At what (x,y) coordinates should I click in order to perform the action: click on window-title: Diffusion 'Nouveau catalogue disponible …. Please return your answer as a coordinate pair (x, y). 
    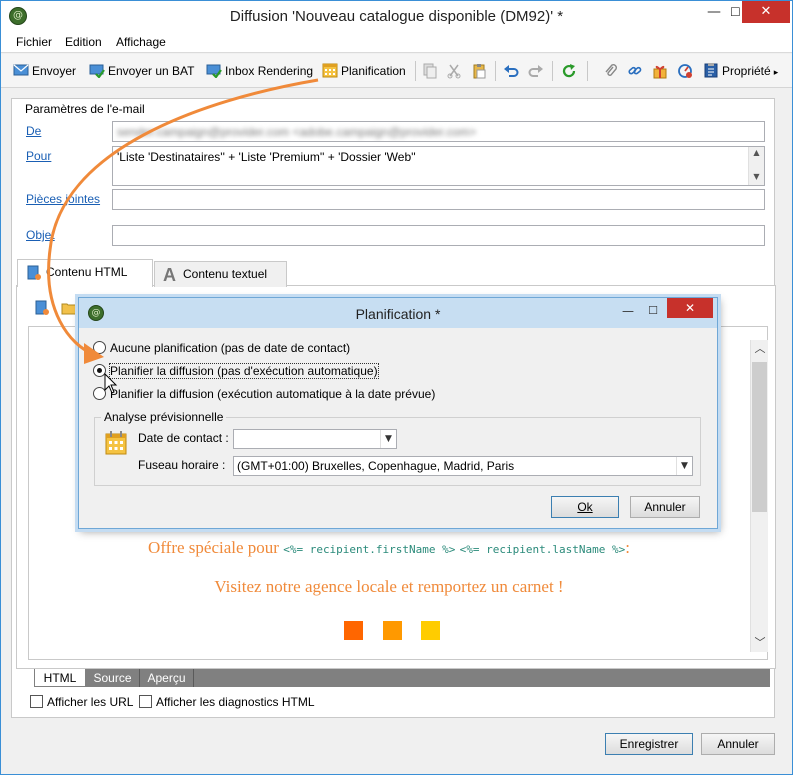
    Looking at the image, I should click on (396, 16).